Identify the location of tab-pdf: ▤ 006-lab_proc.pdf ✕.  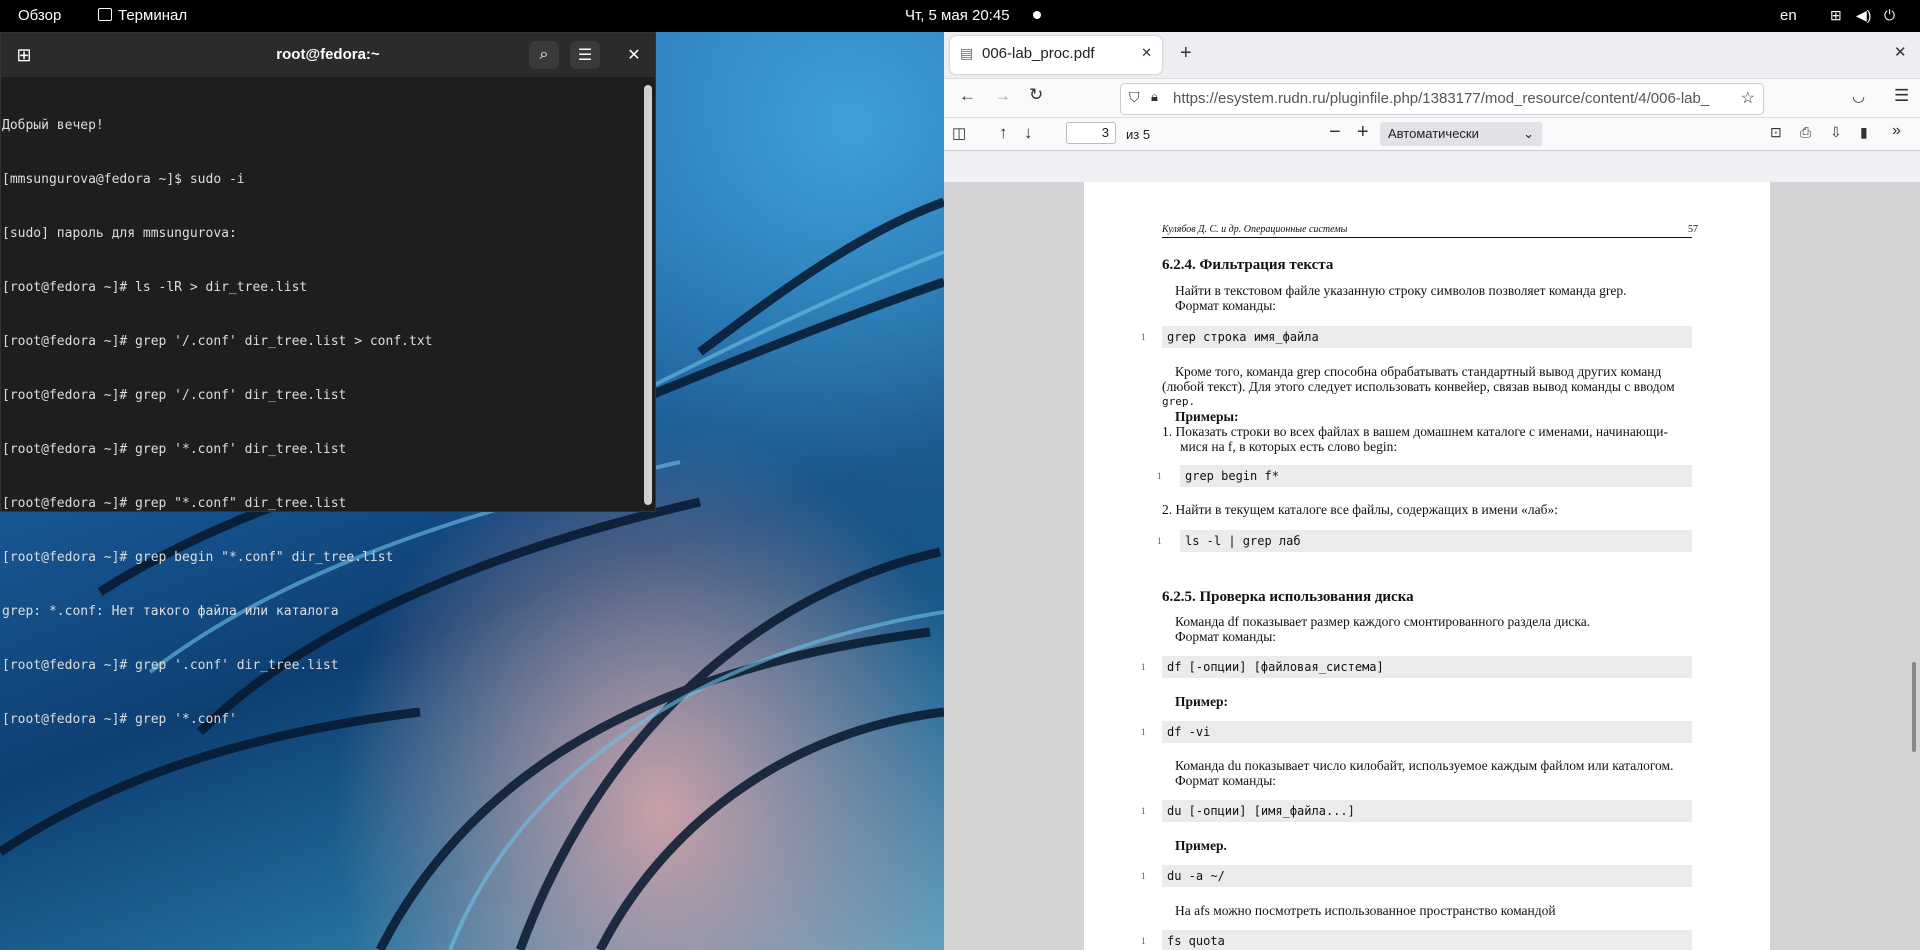
(1056, 55).